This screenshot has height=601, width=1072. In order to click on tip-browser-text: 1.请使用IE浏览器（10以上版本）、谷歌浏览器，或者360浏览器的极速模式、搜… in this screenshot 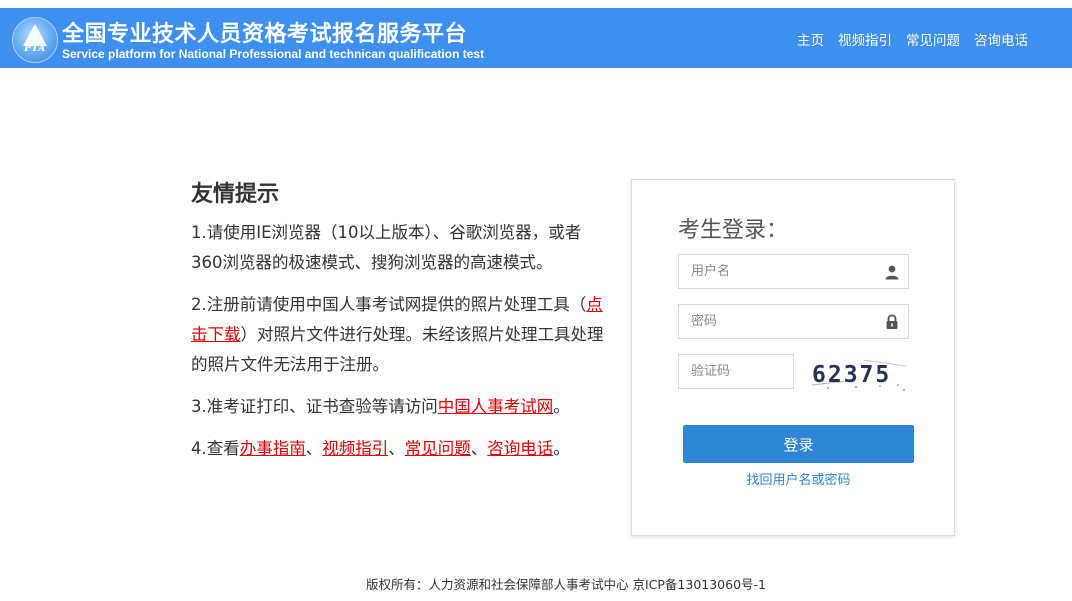, I will do `click(386, 247)`.